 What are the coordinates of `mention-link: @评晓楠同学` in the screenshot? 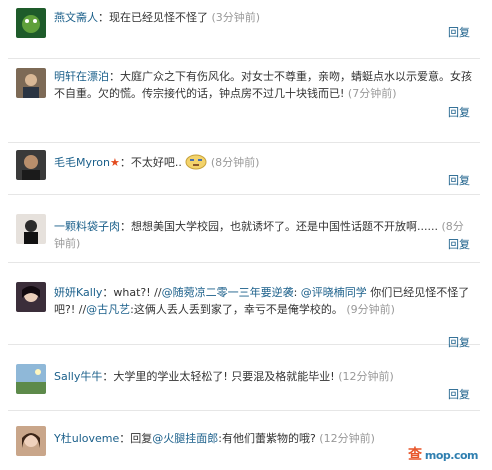 It's located at (334, 292).